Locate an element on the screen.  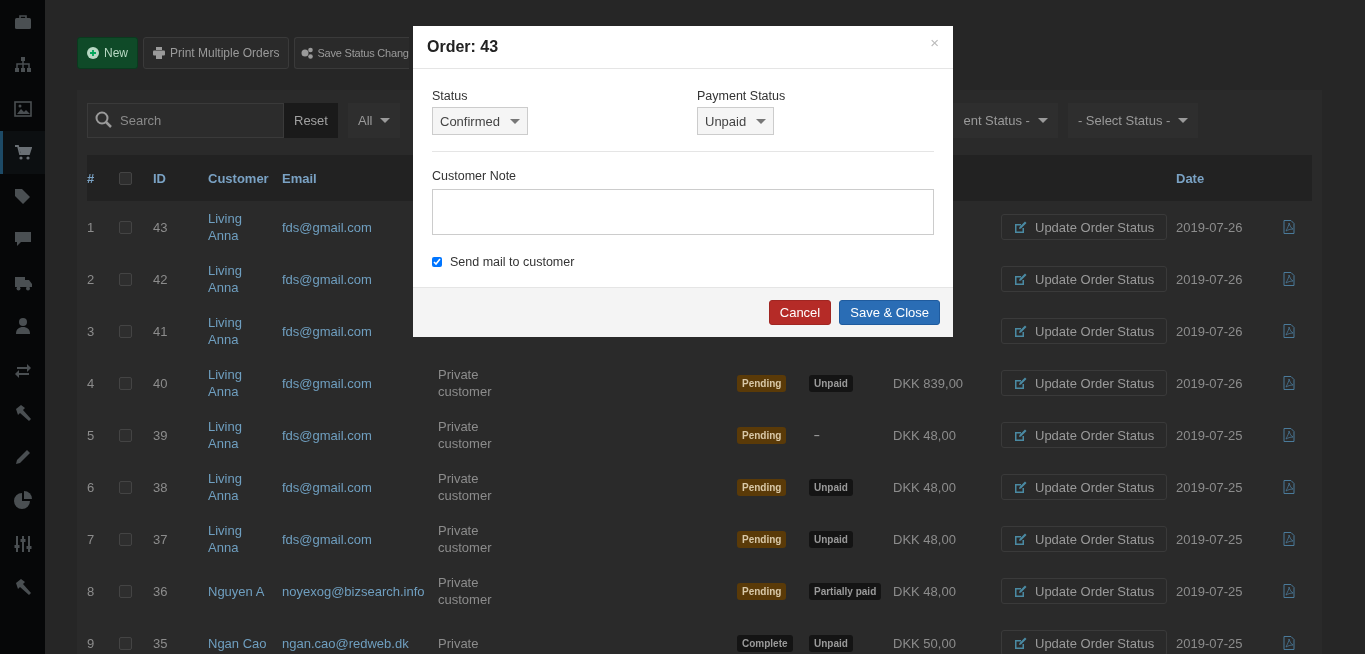
filter-dropdown: - Select Status - is located at coordinates (1133, 120).